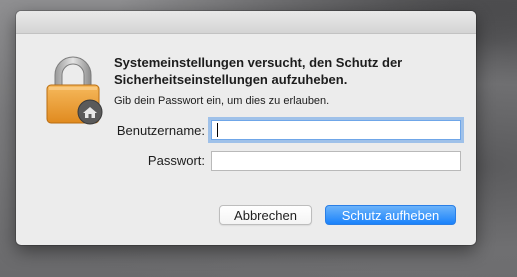 The width and height of the screenshot is (517, 277). I want to click on text-caret, so click(217, 130).